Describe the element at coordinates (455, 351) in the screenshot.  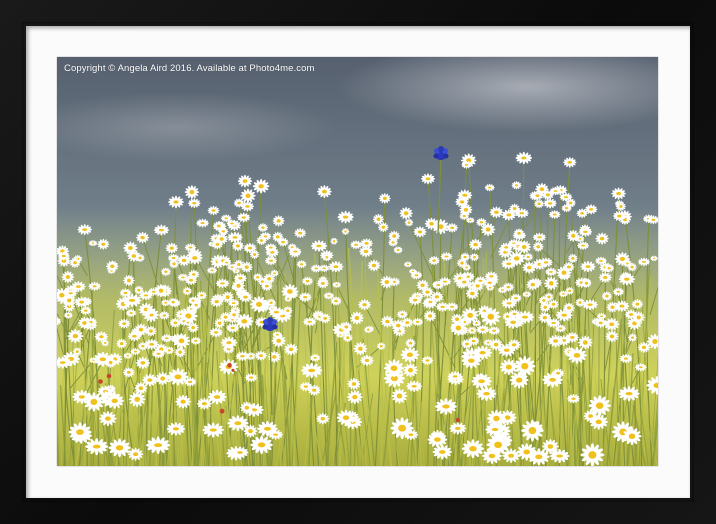
I see `flower-branch` at that location.